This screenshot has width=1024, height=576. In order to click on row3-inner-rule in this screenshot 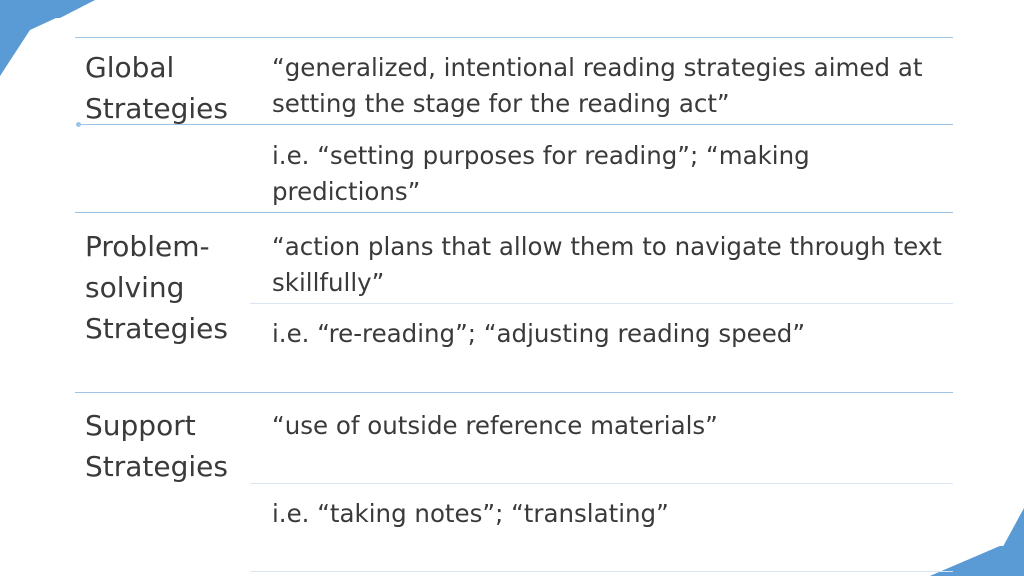, I will do `click(601, 483)`.